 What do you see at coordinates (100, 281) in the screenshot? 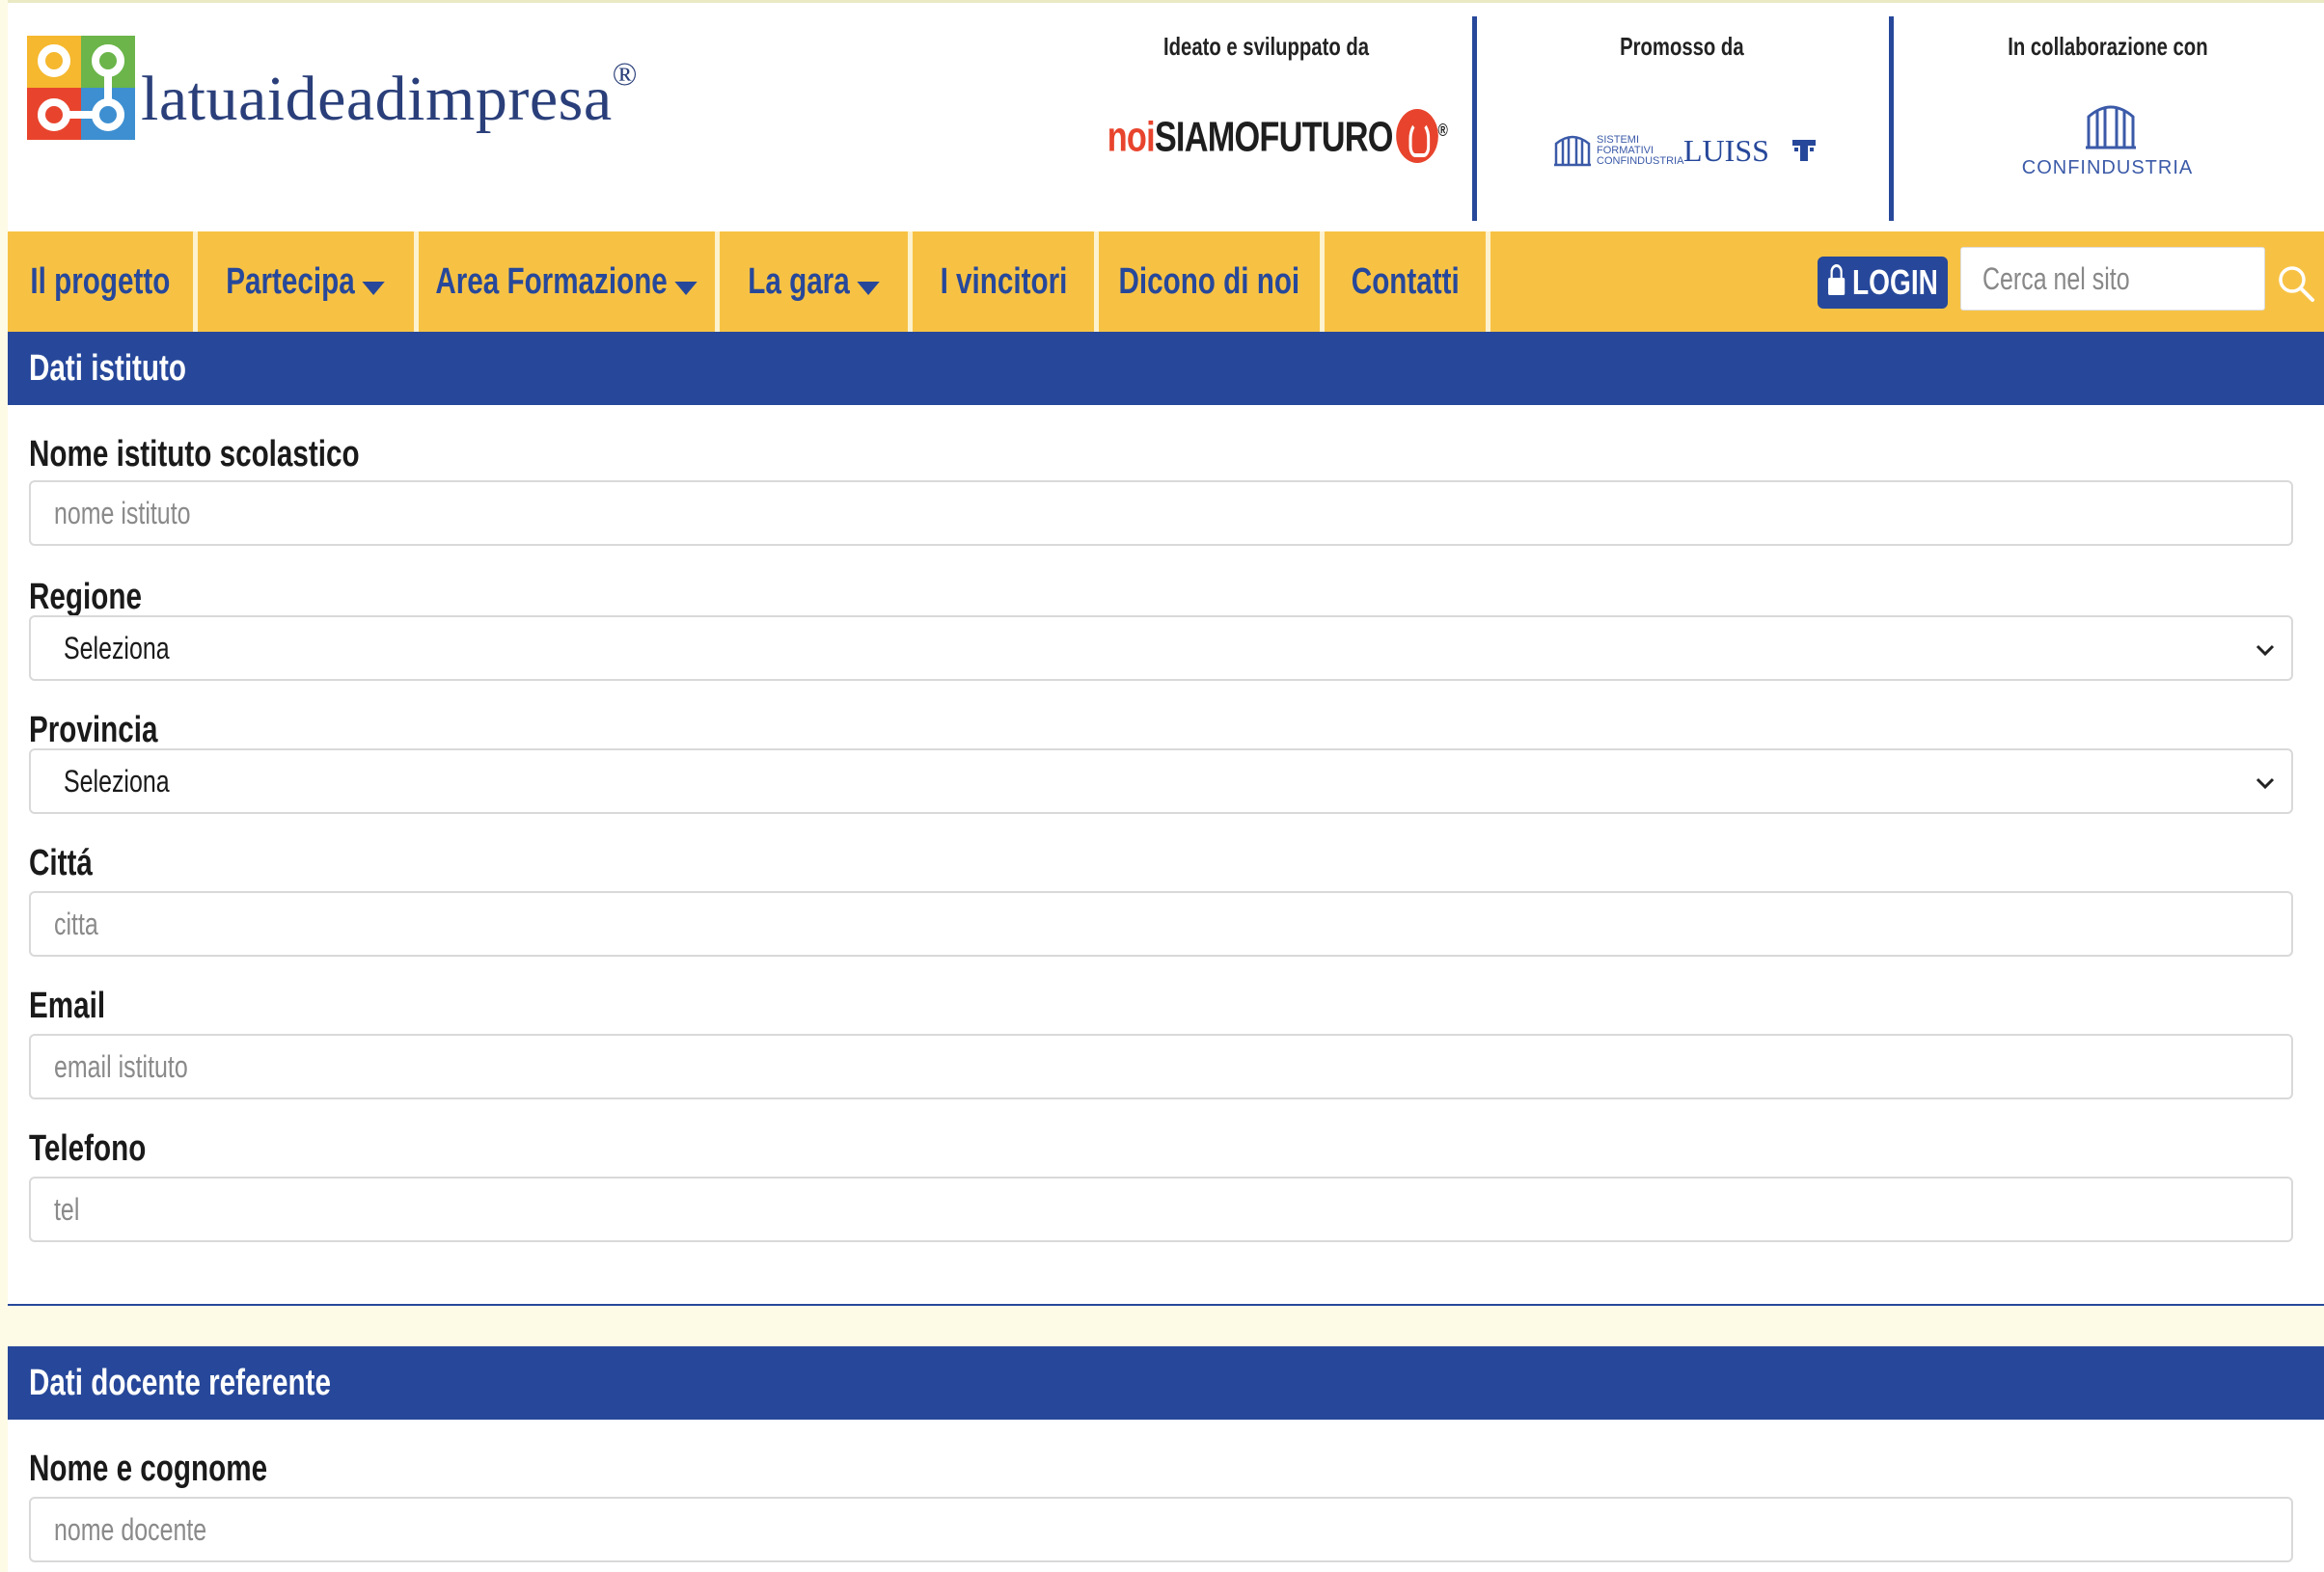
I see `nav-label: Il progetto` at bounding box center [100, 281].